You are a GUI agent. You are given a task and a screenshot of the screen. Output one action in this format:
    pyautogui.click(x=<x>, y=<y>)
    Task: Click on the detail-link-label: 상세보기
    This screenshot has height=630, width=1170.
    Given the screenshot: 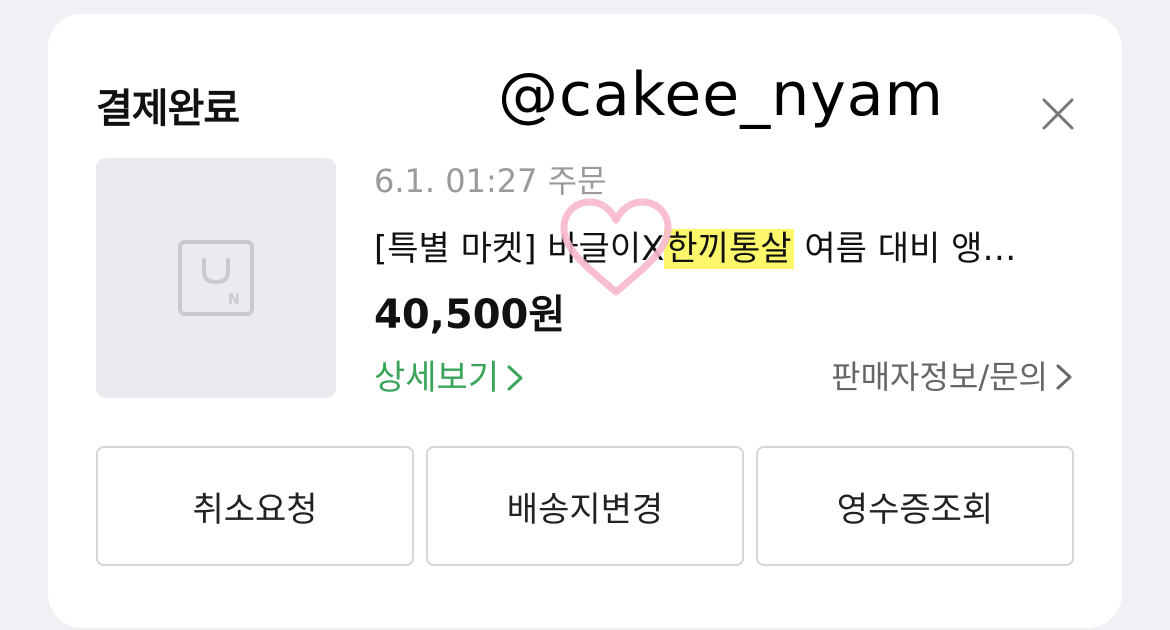 What is the action you would take?
    pyautogui.click(x=437, y=378)
    